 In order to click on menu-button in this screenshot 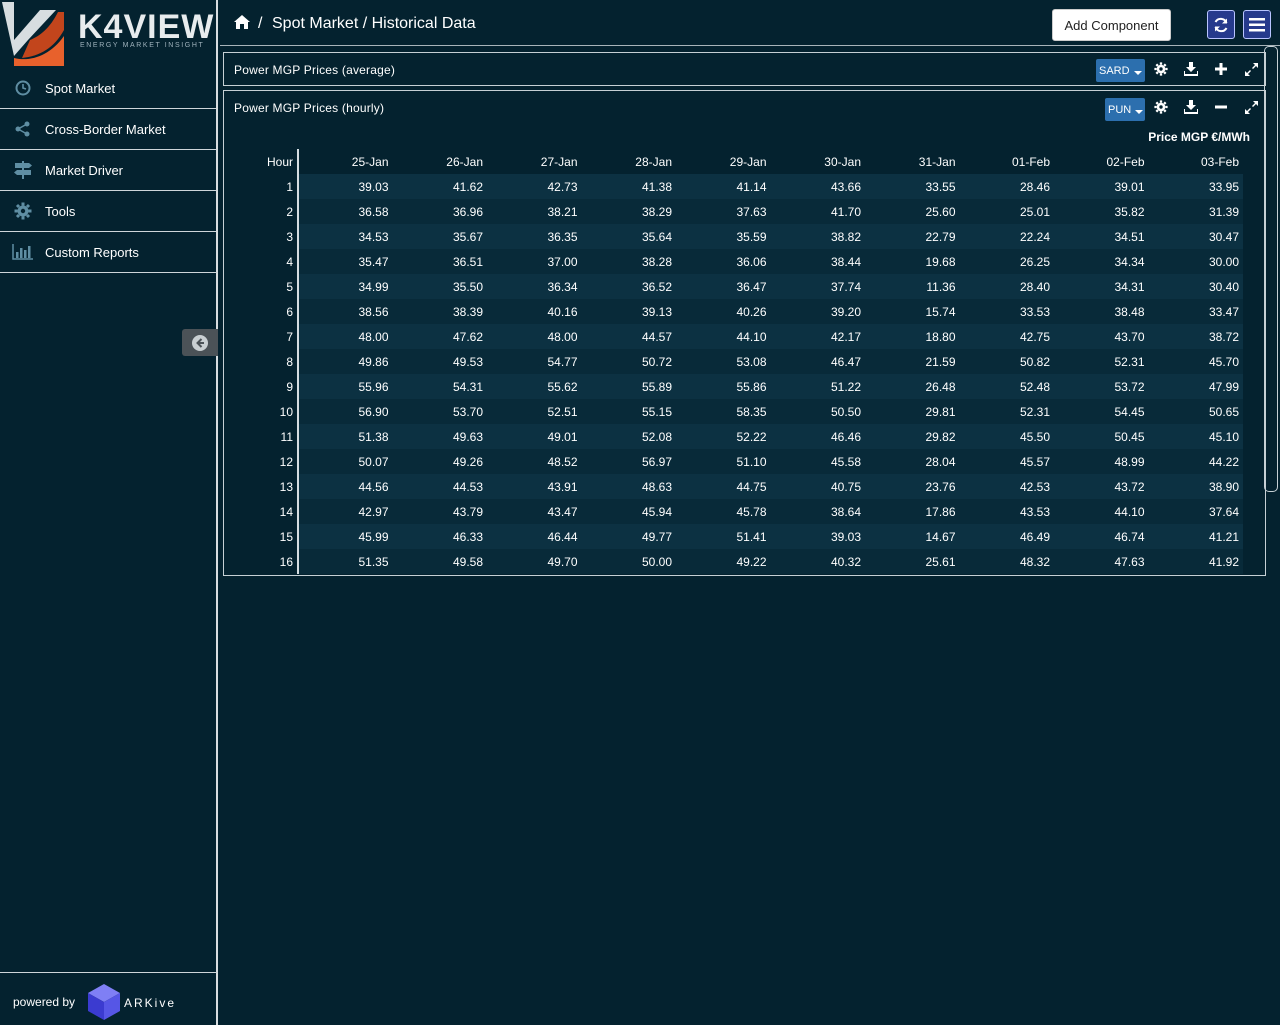, I will do `click(1257, 24)`.